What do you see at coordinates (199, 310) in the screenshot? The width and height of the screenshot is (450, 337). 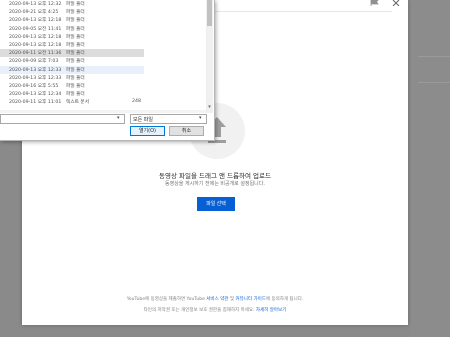 I see `footer-text: 타인의 저작권 또는 개인정보 보호 권한을 침해하지 마세요.` at bounding box center [199, 310].